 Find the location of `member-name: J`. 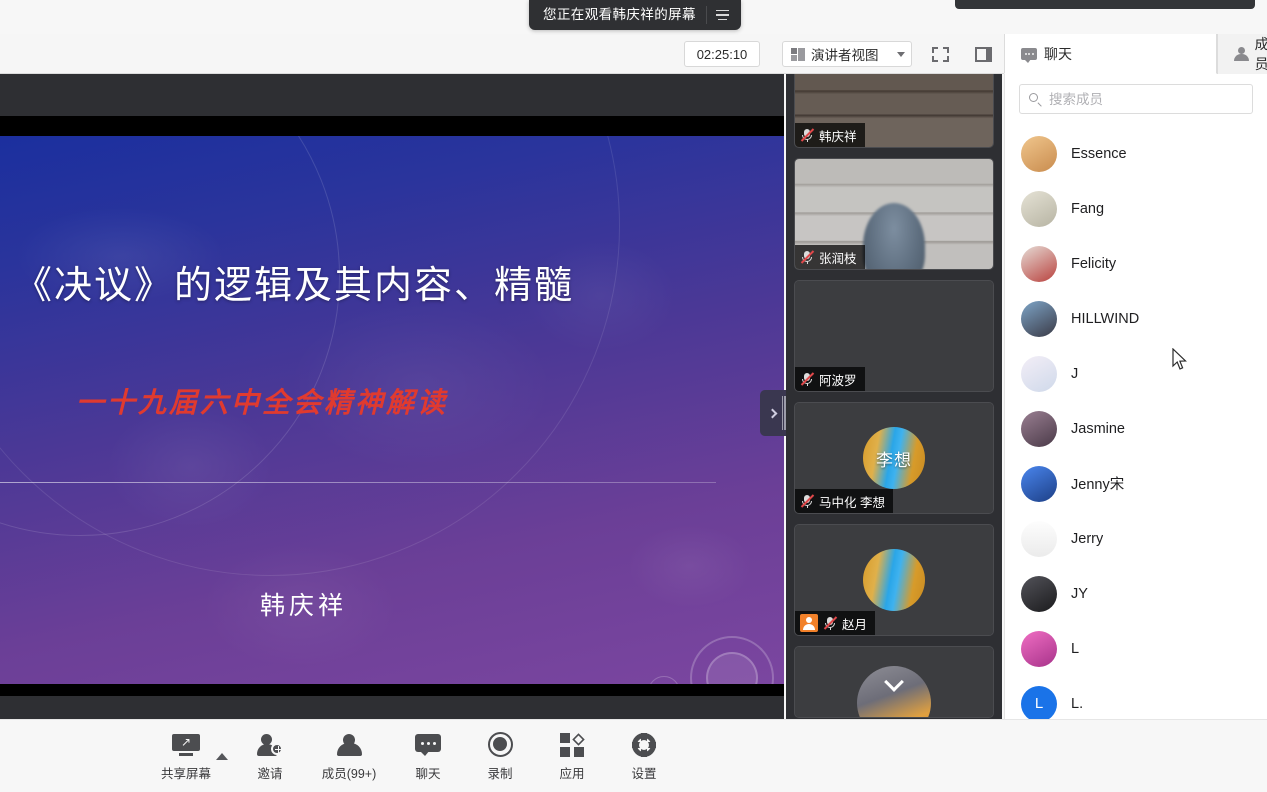

member-name: J is located at coordinates (1075, 373).